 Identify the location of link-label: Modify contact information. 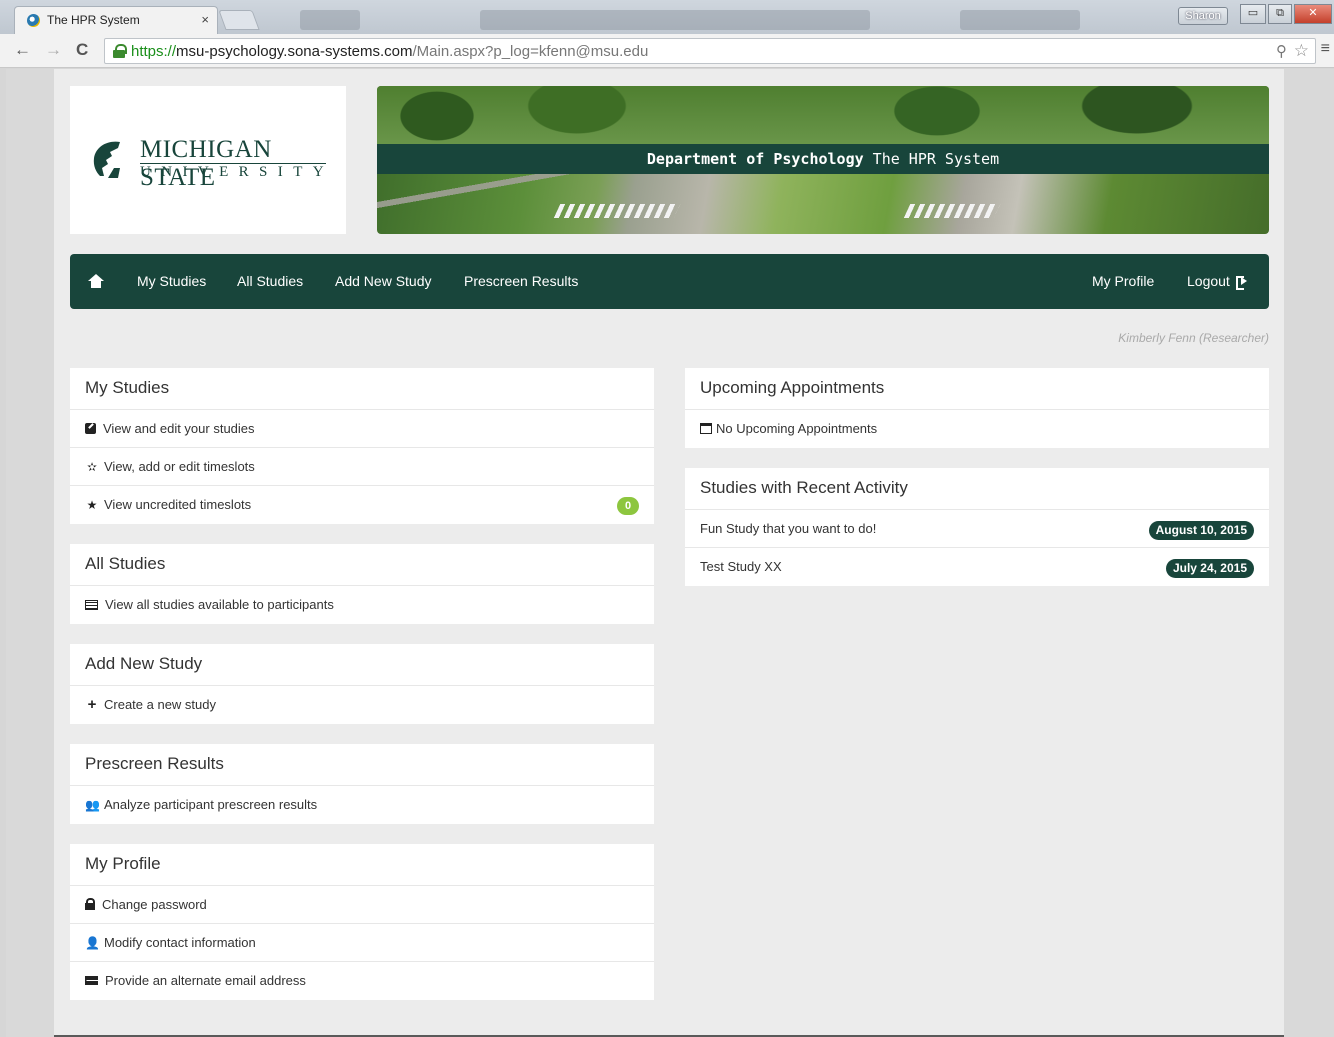
(180, 942).